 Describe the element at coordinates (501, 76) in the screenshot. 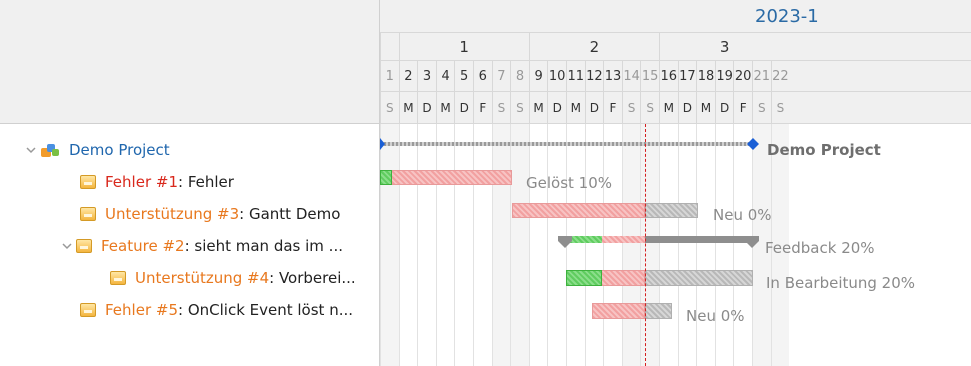

I see `day-cell: 7` at that location.